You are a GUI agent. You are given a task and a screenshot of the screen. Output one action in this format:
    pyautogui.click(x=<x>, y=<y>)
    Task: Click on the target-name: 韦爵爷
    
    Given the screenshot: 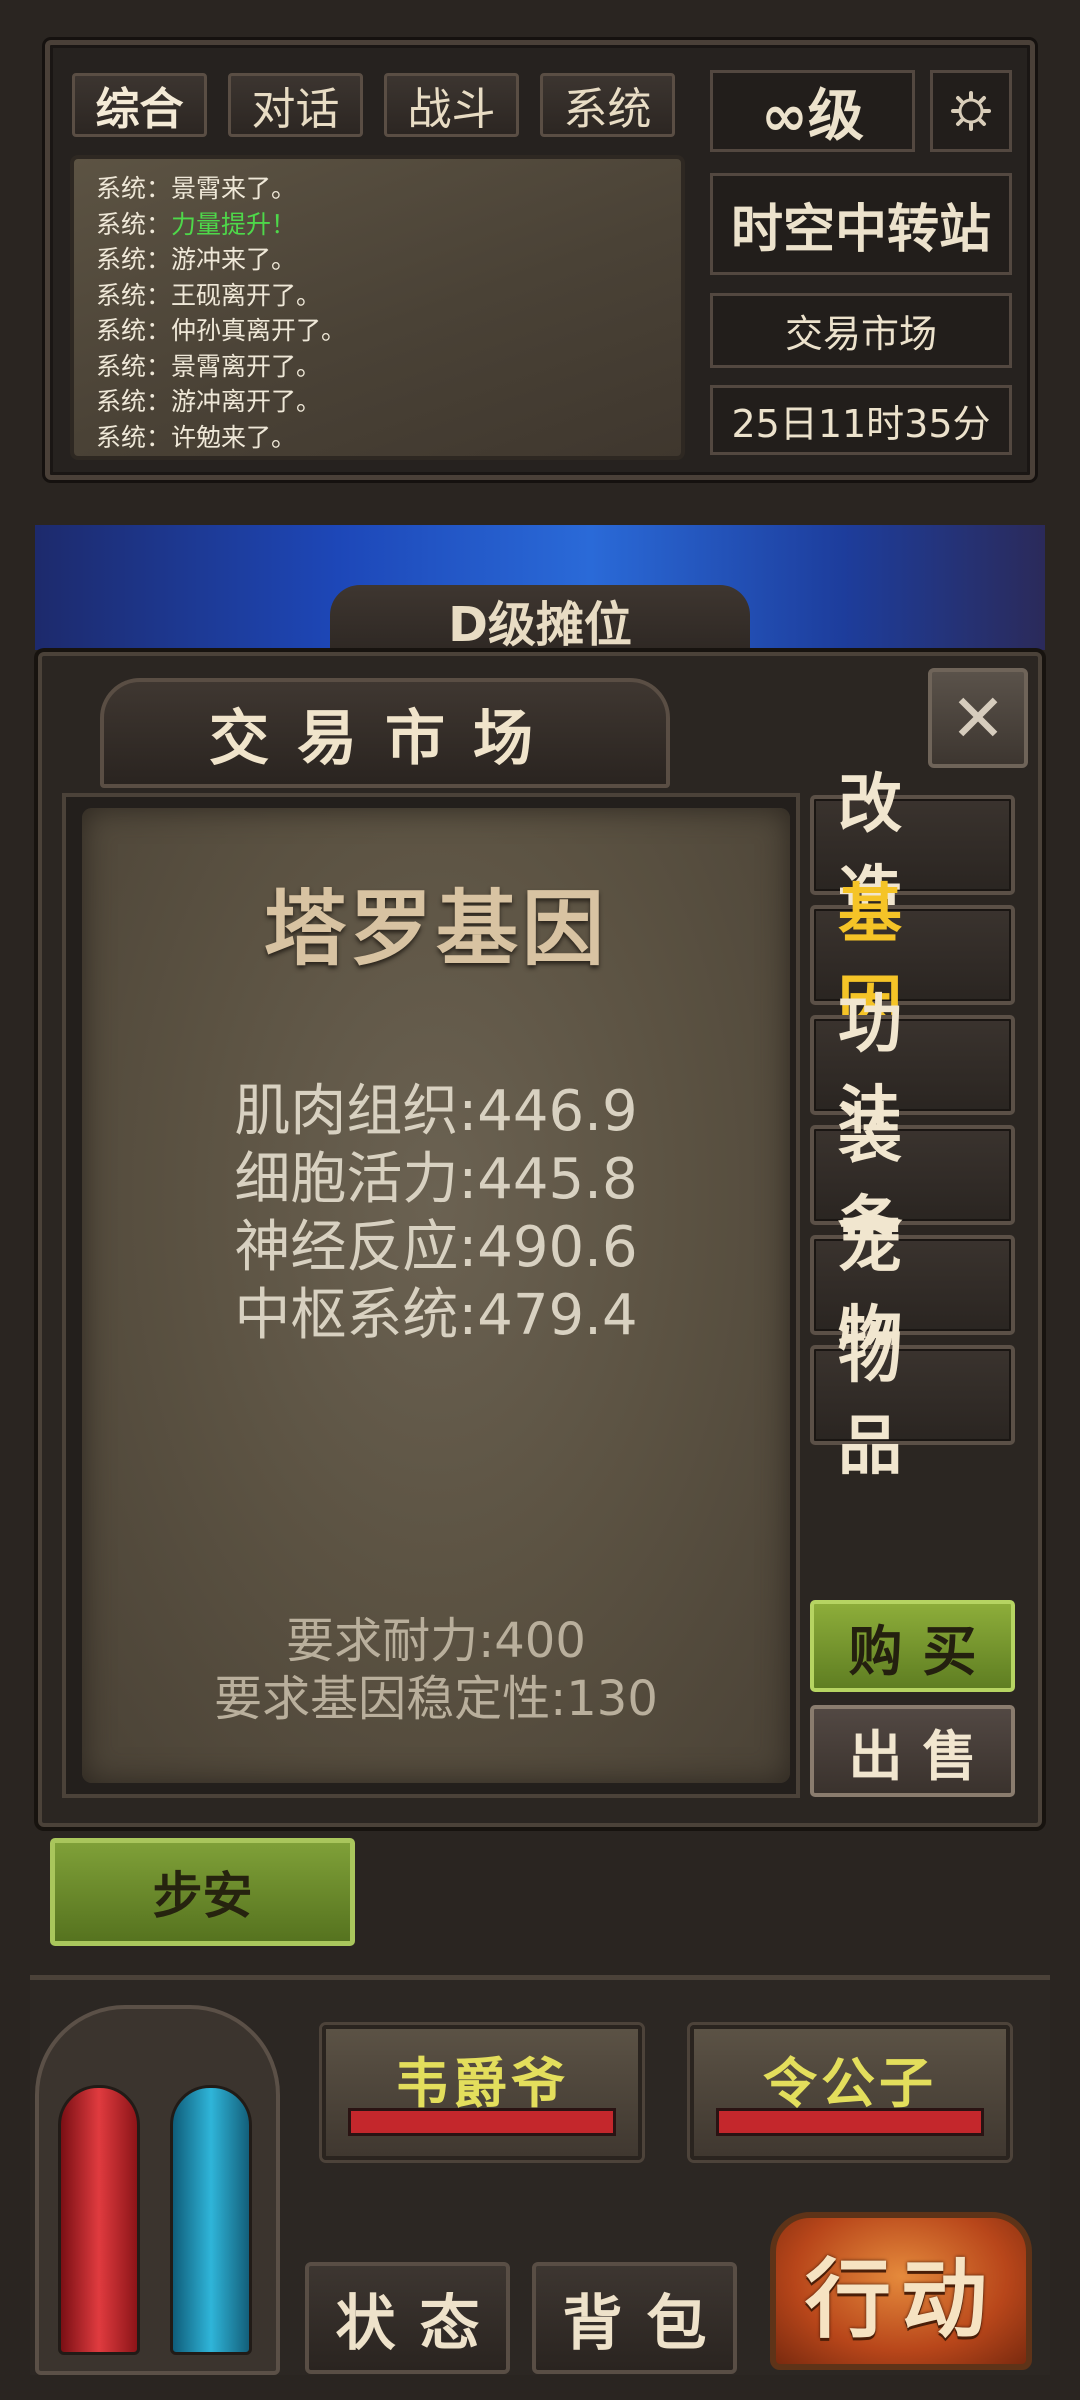 What is the action you would take?
    pyautogui.click(x=482, y=2083)
    